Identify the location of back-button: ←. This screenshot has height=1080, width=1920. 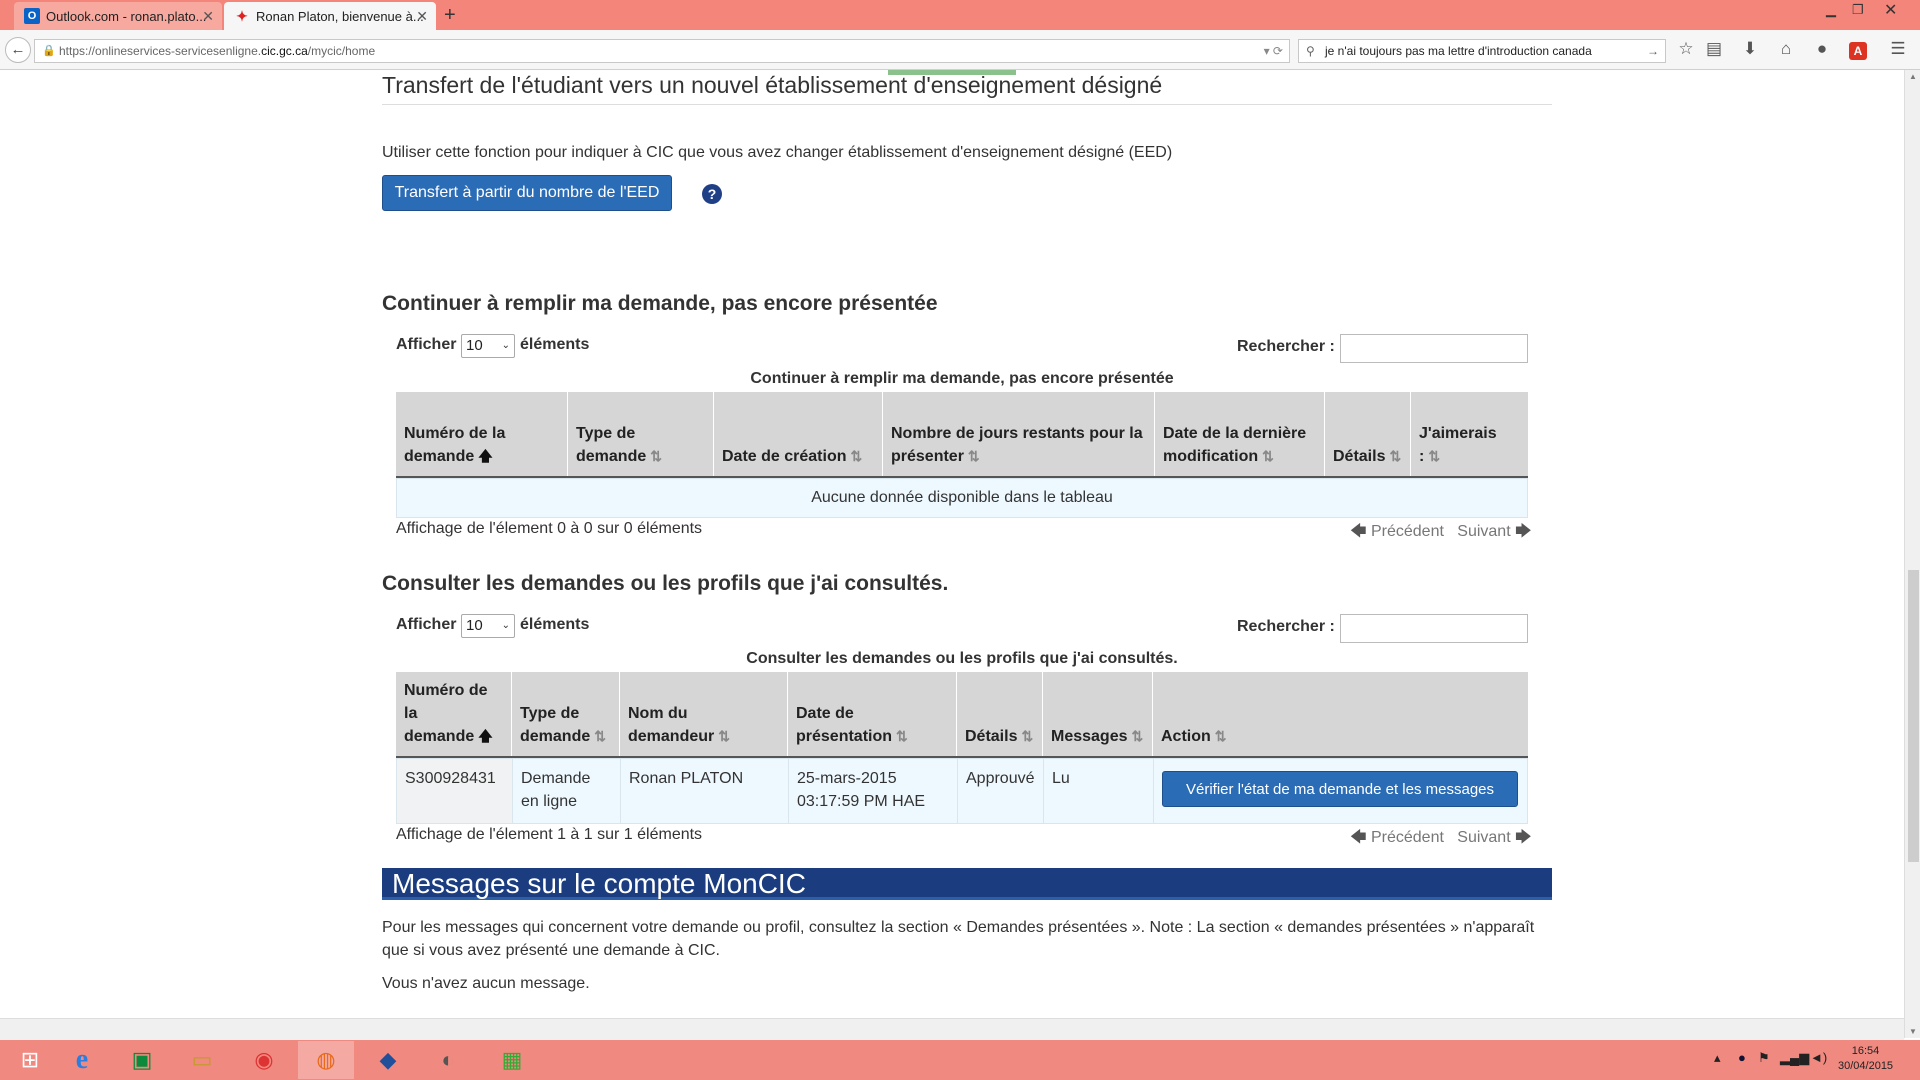
(18, 50).